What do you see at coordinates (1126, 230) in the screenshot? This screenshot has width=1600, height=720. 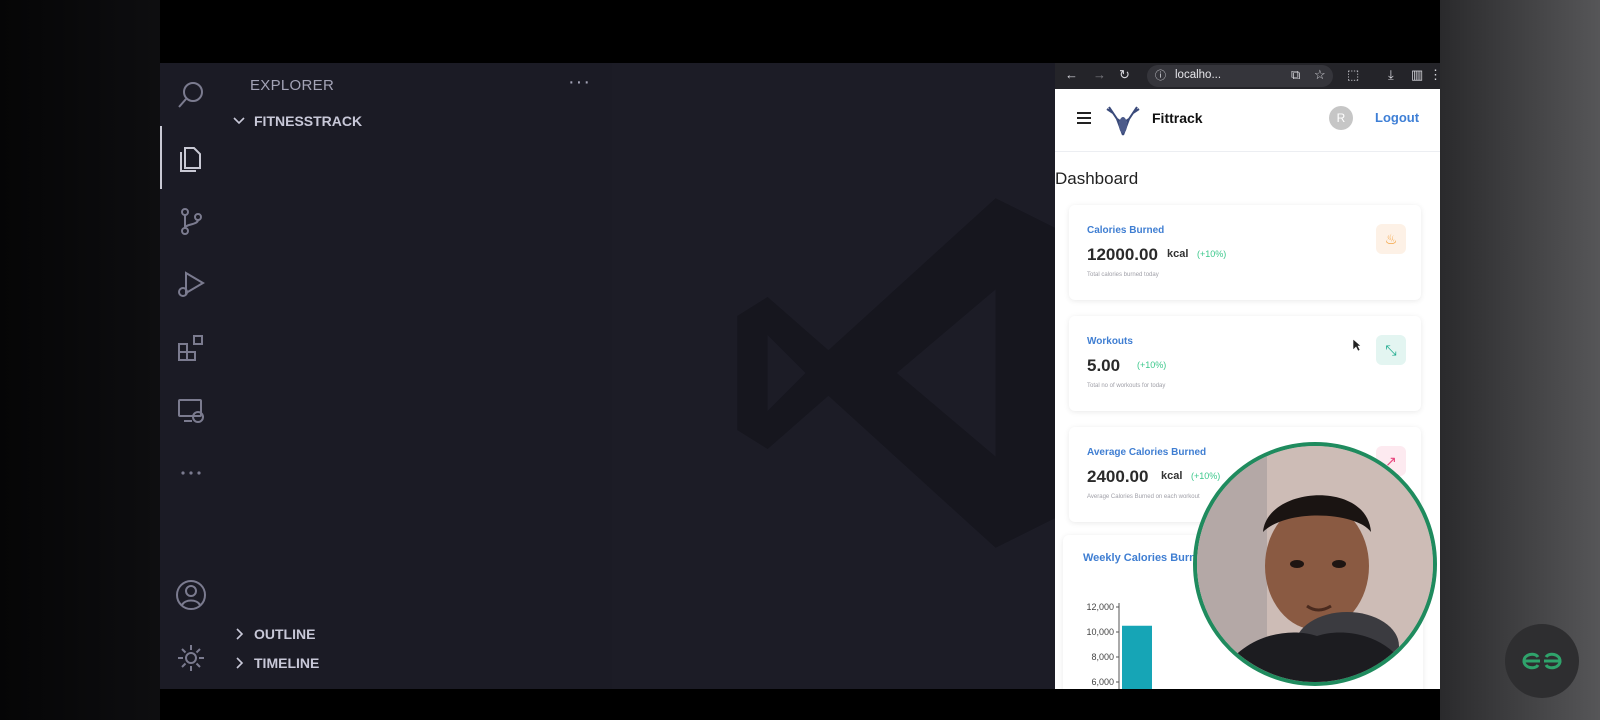 I see `card-title: Calories Burned` at bounding box center [1126, 230].